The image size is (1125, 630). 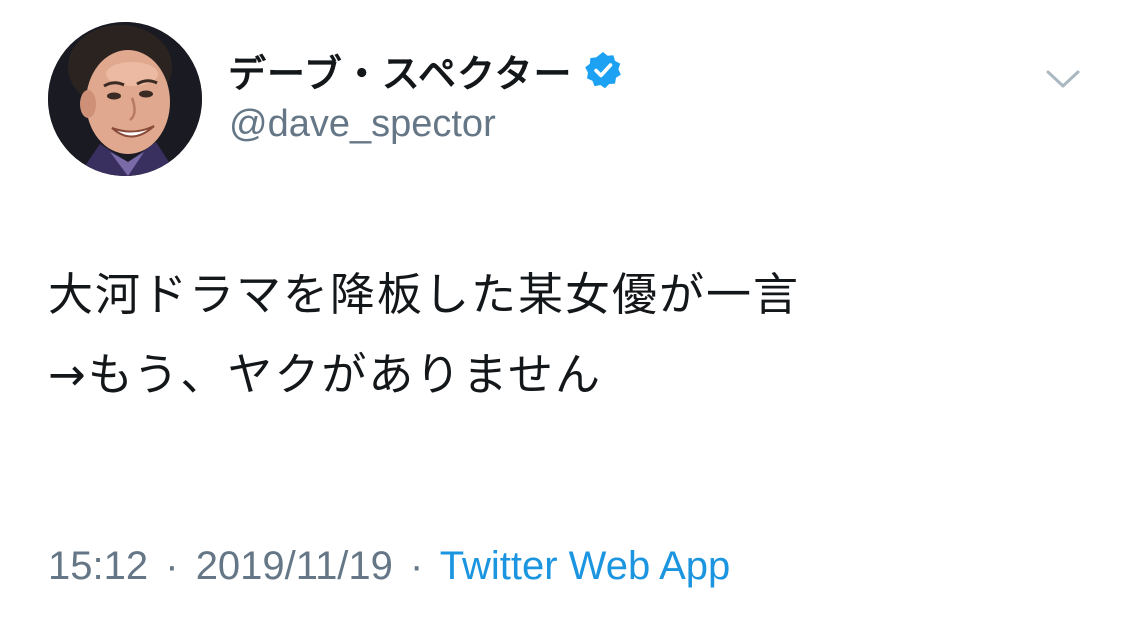 I want to click on tweet-text-line: 大河ドラマを降板した某女優が一言, so click(x=424, y=294).